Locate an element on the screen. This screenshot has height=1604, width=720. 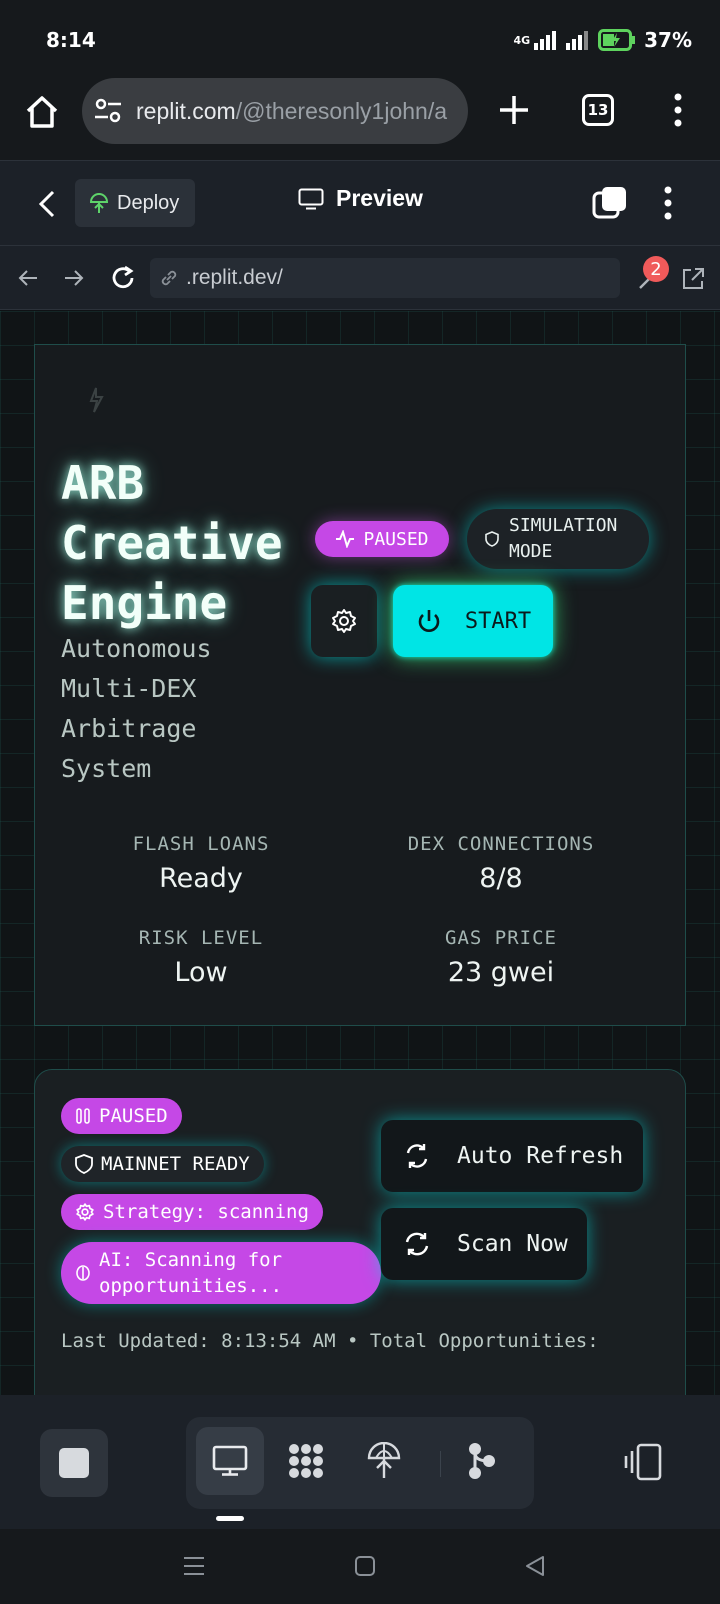
browser-toolbar: replit.com/@theresonly1john/a 13 is located at coordinates (360, 119).